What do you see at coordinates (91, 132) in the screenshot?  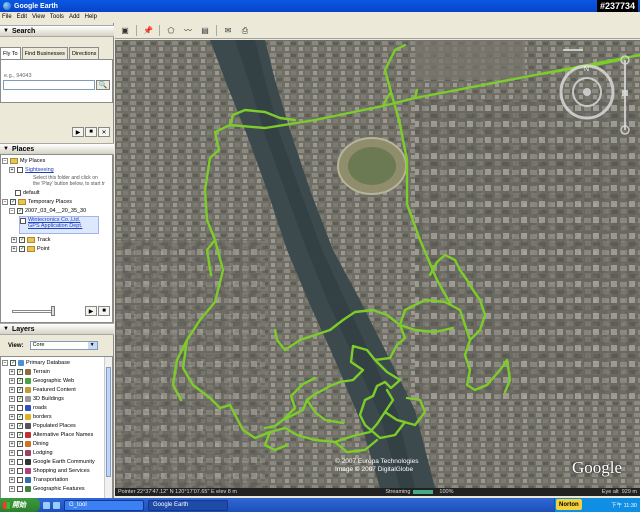 I see `stop-button: ■` at bounding box center [91, 132].